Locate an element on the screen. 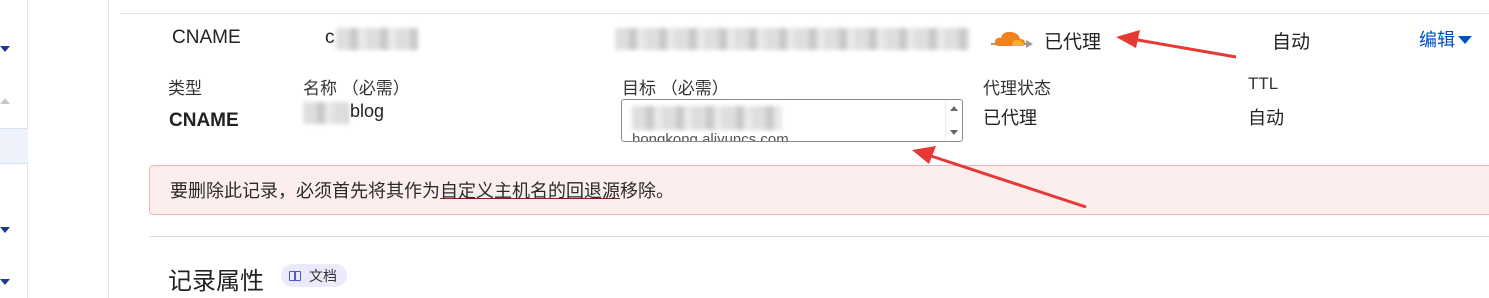  ttl-field-value: 自动 is located at coordinates (1266, 117).